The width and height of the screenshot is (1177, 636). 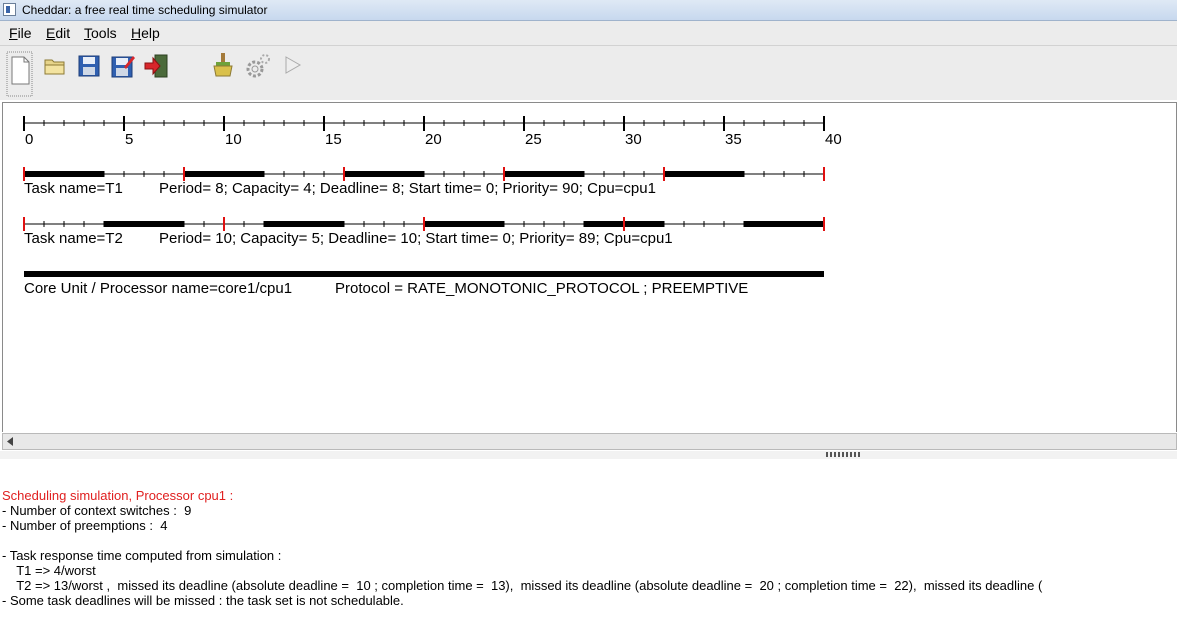 What do you see at coordinates (533, 139) in the screenshot?
I see `time-axis-tick-label: 25` at bounding box center [533, 139].